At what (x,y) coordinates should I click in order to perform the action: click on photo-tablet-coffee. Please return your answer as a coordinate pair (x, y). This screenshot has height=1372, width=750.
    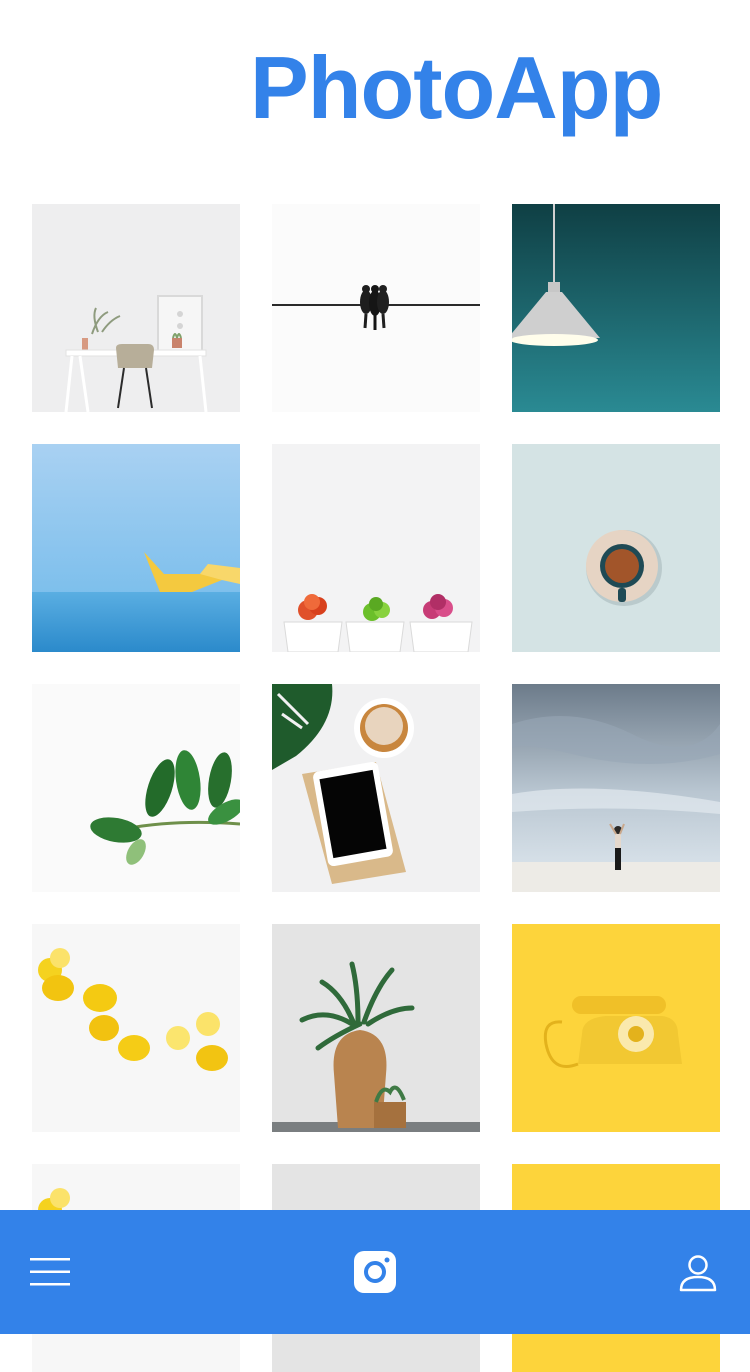
    Looking at the image, I should click on (376, 788).